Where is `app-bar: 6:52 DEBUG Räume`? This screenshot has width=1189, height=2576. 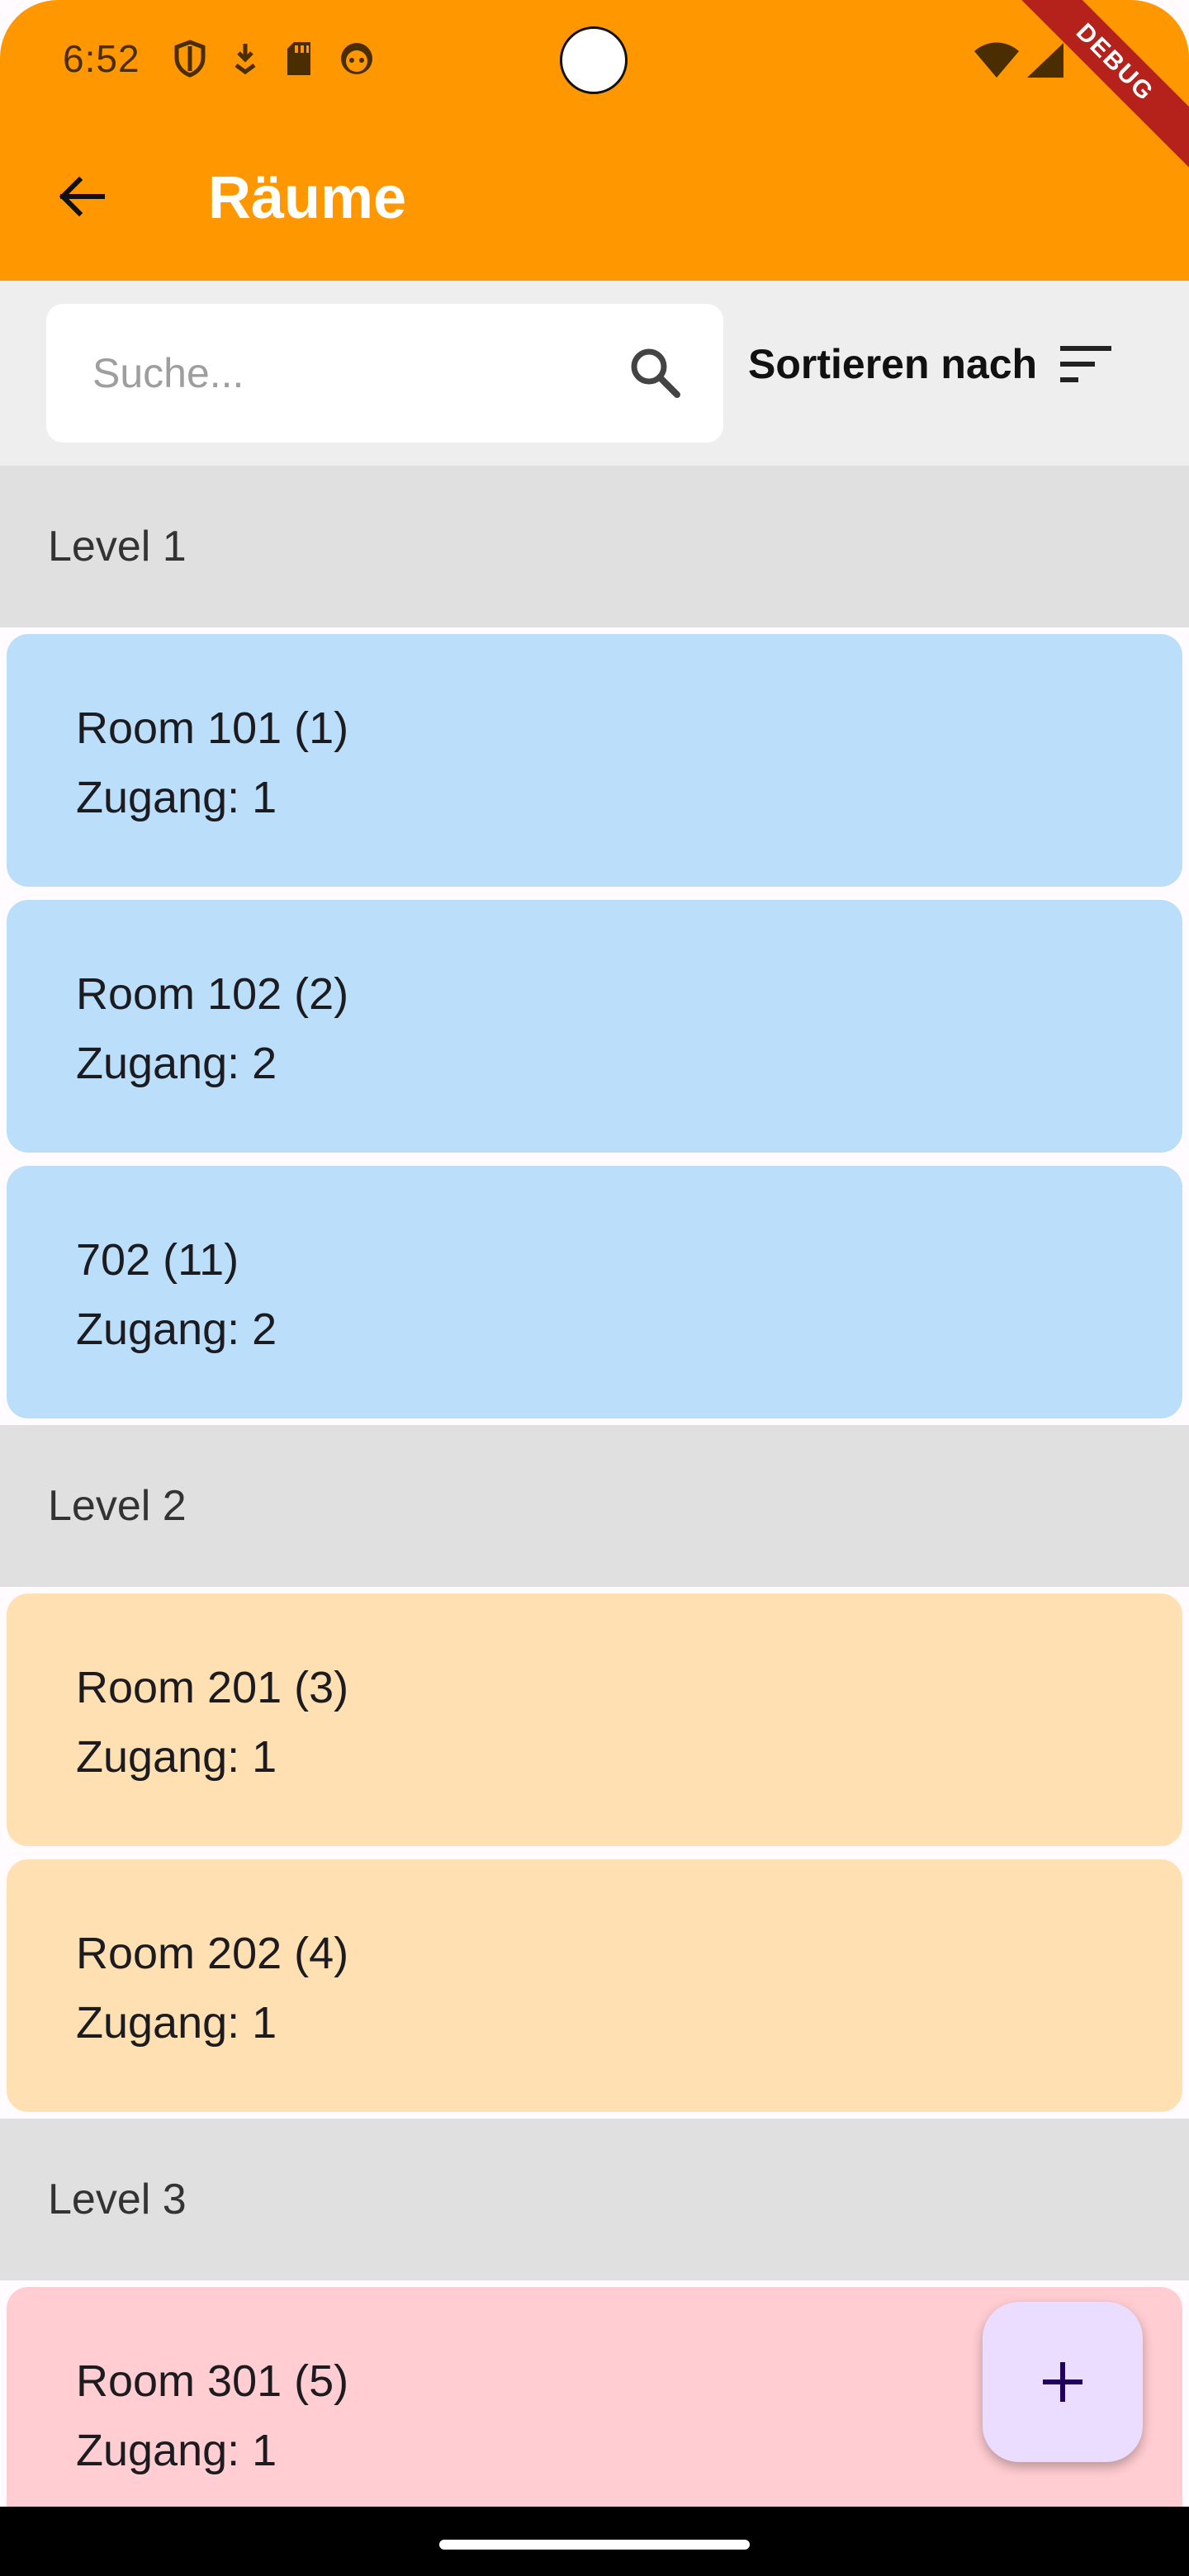
app-bar: 6:52 DEBUG Räume is located at coordinates (594, 140).